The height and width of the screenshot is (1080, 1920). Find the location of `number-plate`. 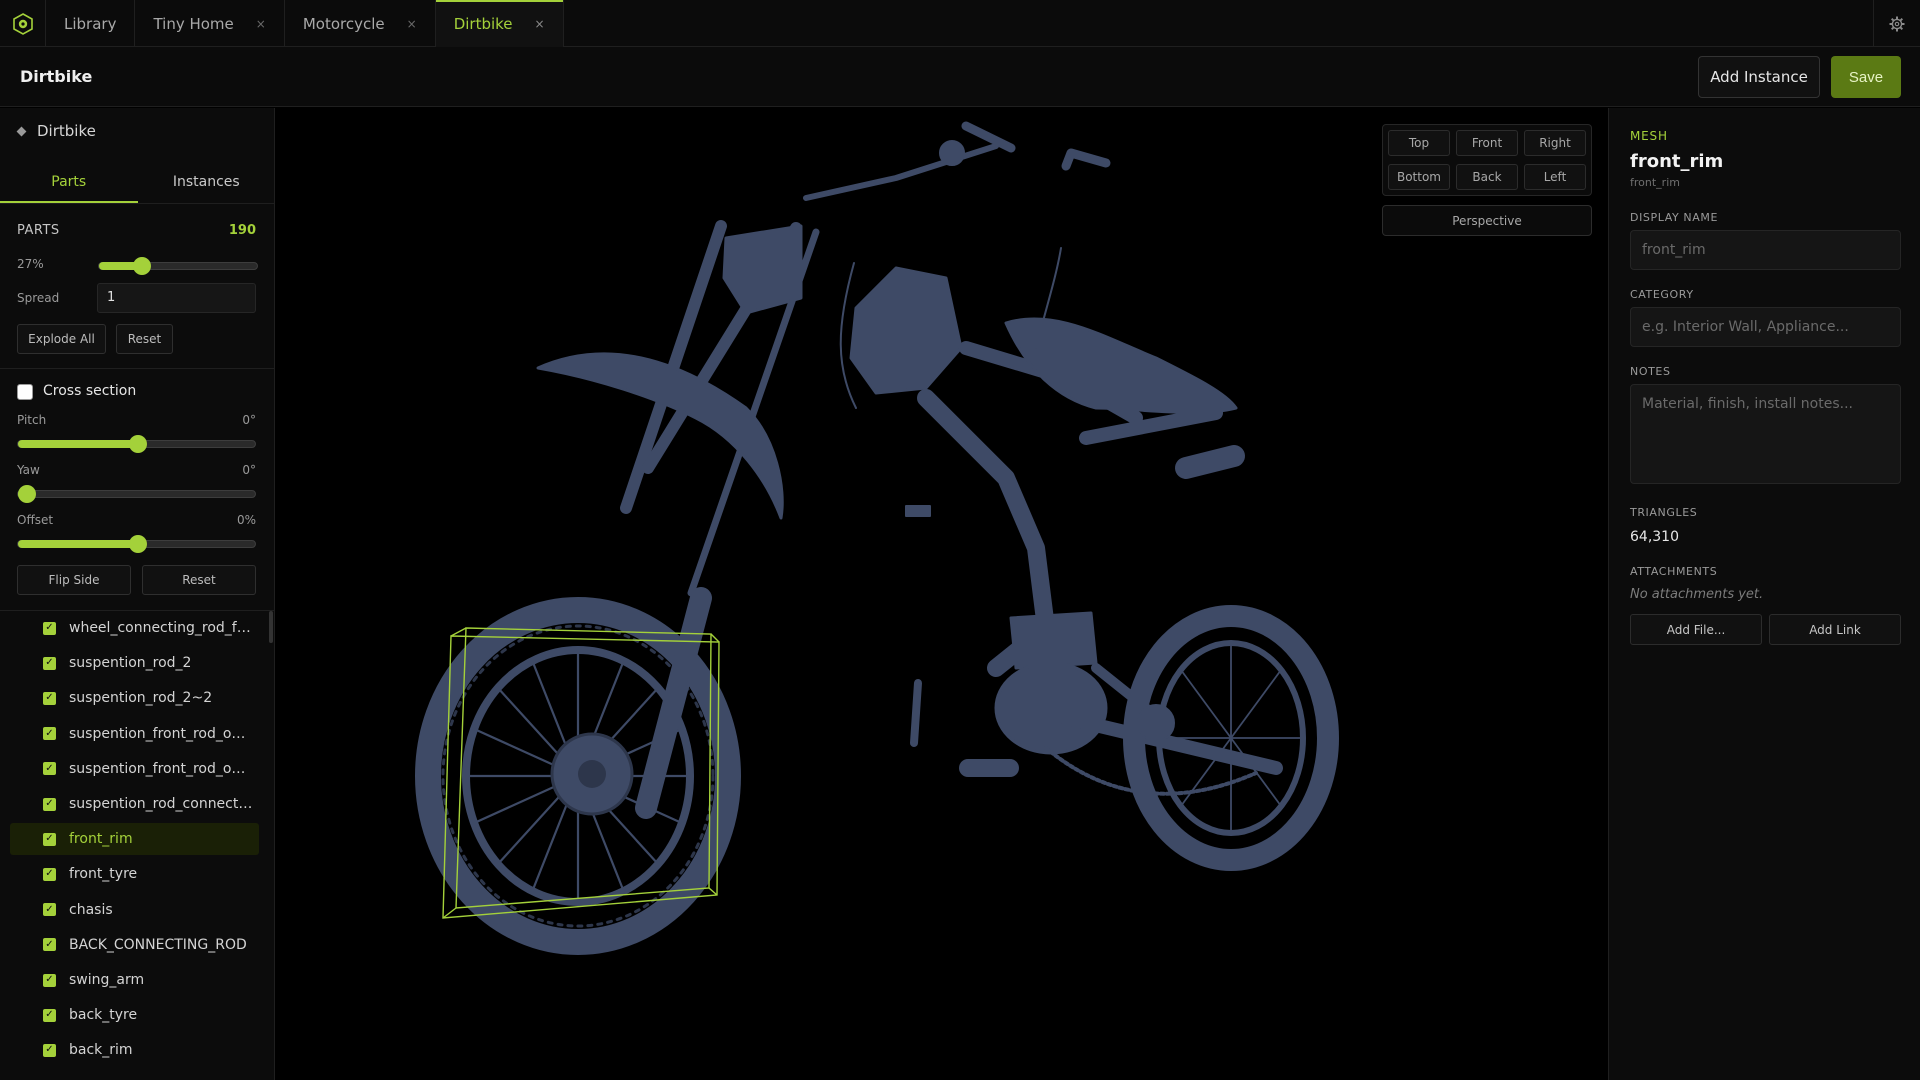

number-plate is located at coordinates (762, 269).